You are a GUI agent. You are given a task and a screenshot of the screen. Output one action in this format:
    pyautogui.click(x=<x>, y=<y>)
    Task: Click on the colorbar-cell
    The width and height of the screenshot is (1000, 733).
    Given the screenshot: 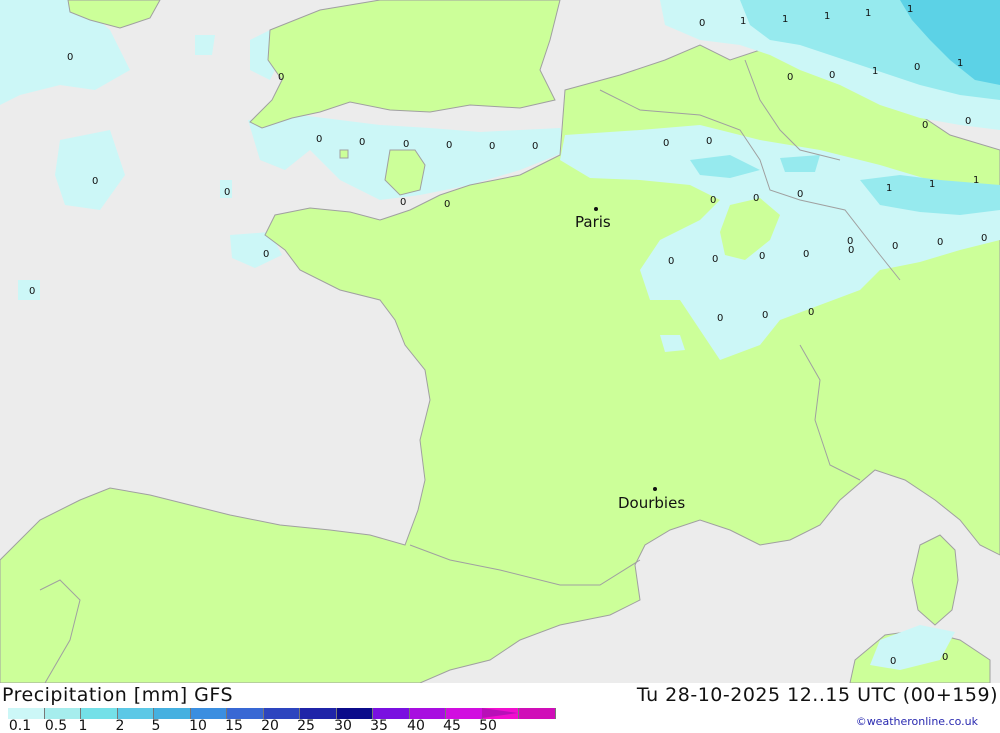 What is the action you would take?
    pyautogui.click(x=537, y=713)
    